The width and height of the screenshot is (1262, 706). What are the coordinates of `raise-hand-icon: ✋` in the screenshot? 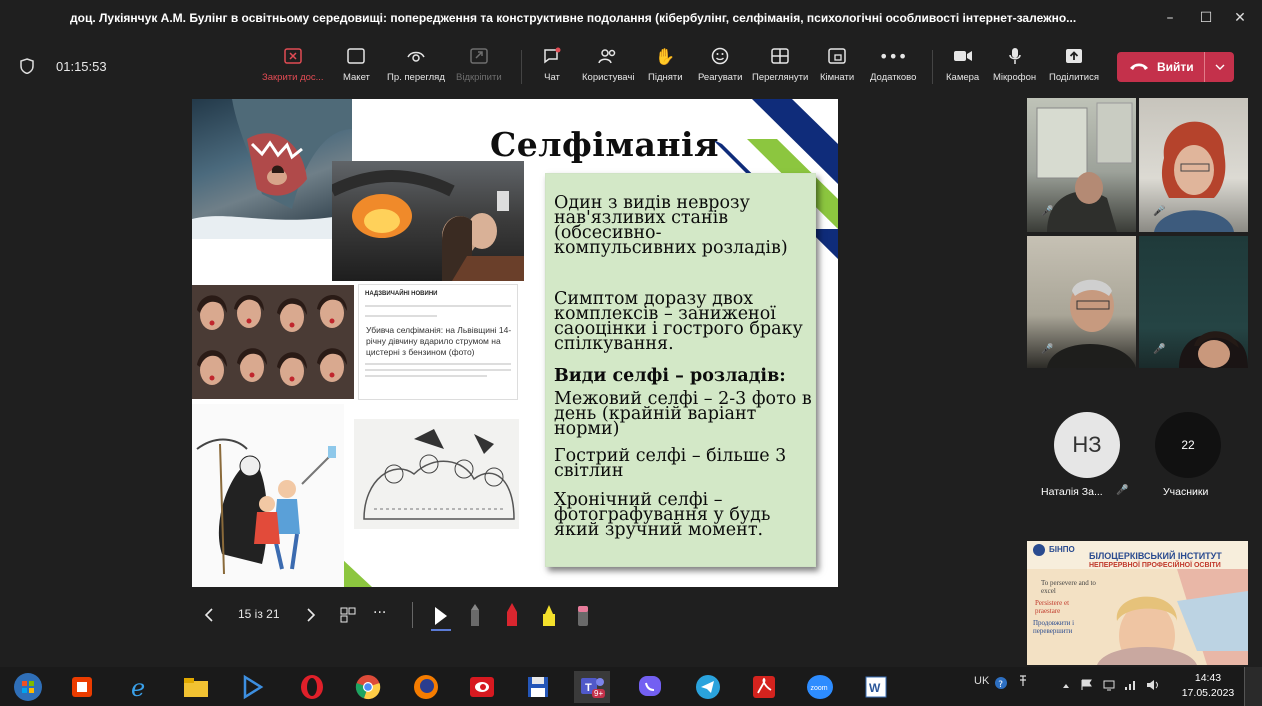 It's located at (665, 56).